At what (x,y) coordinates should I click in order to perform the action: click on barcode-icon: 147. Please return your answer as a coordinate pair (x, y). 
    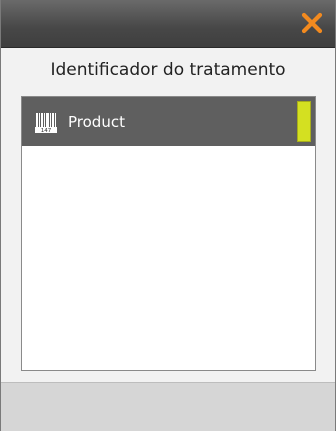
    Looking at the image, I should click on (46, 122).